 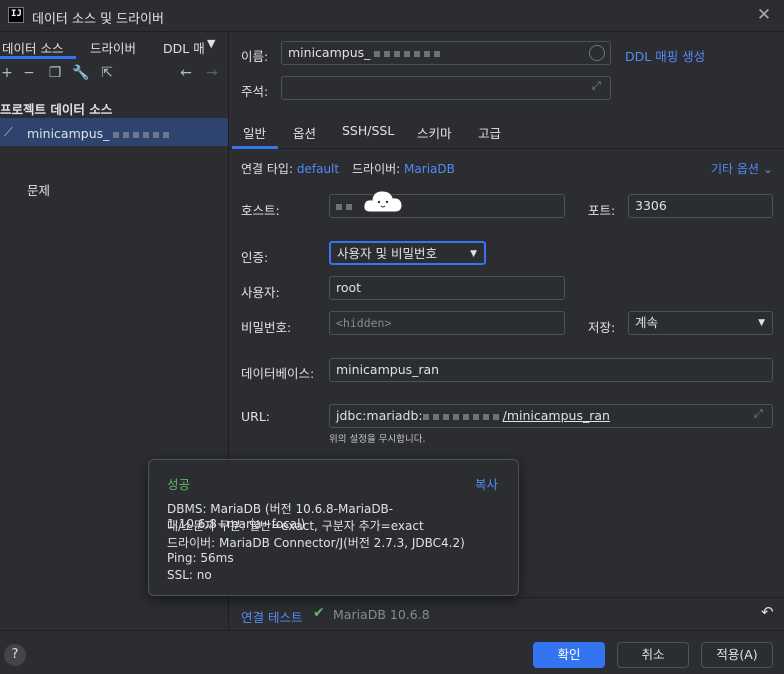 I want to click on driver-link: MariaDB, so click(x=429, y=169).